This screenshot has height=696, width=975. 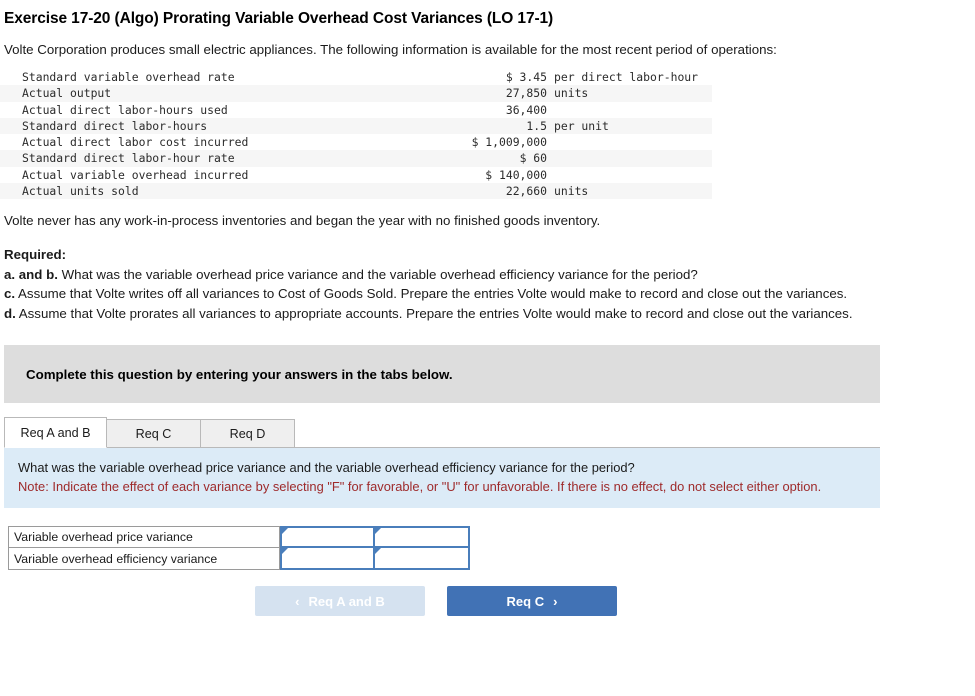 What do you see at coordinates (516, 174) in the screenshot?
I see `fact-amount: $ 140,000` at bounding box center [516, 174].